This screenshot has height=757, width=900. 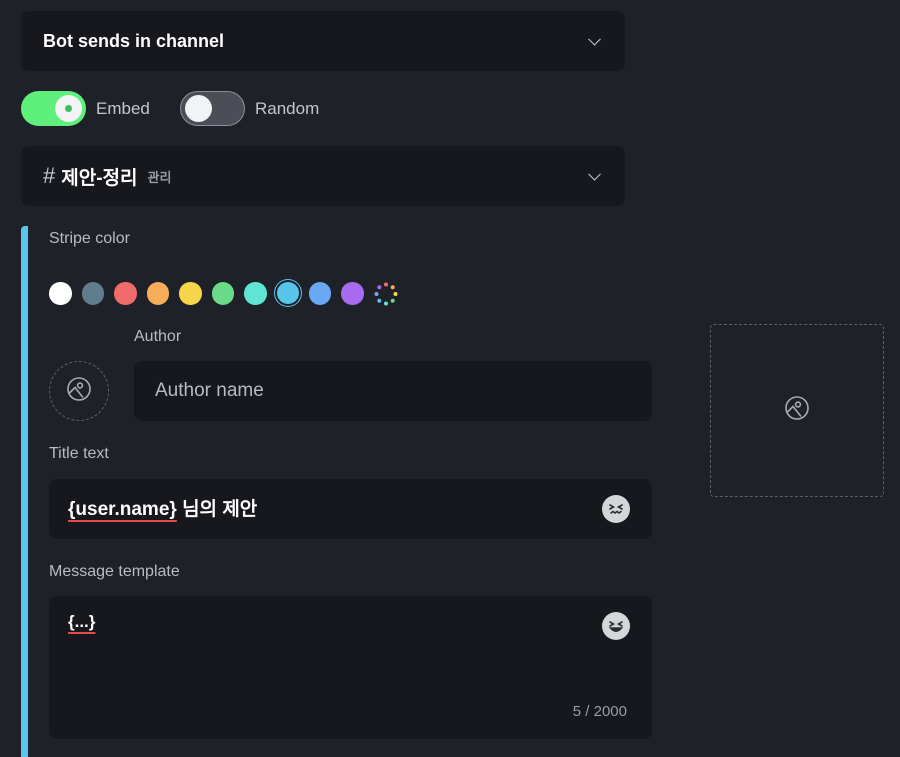 What do you see at coordinates (24, 491) in the screenshot?
I see `embed-color-stripe` at bounding box center [24, 491].